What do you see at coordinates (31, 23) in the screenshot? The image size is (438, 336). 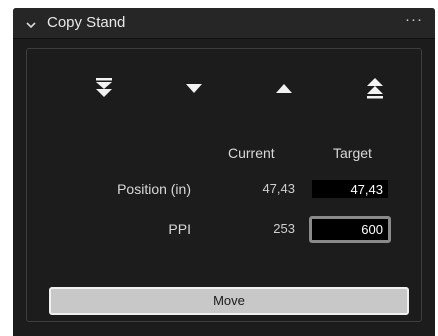 I see `chevron-down-icon` at bounding box center [31, 23].